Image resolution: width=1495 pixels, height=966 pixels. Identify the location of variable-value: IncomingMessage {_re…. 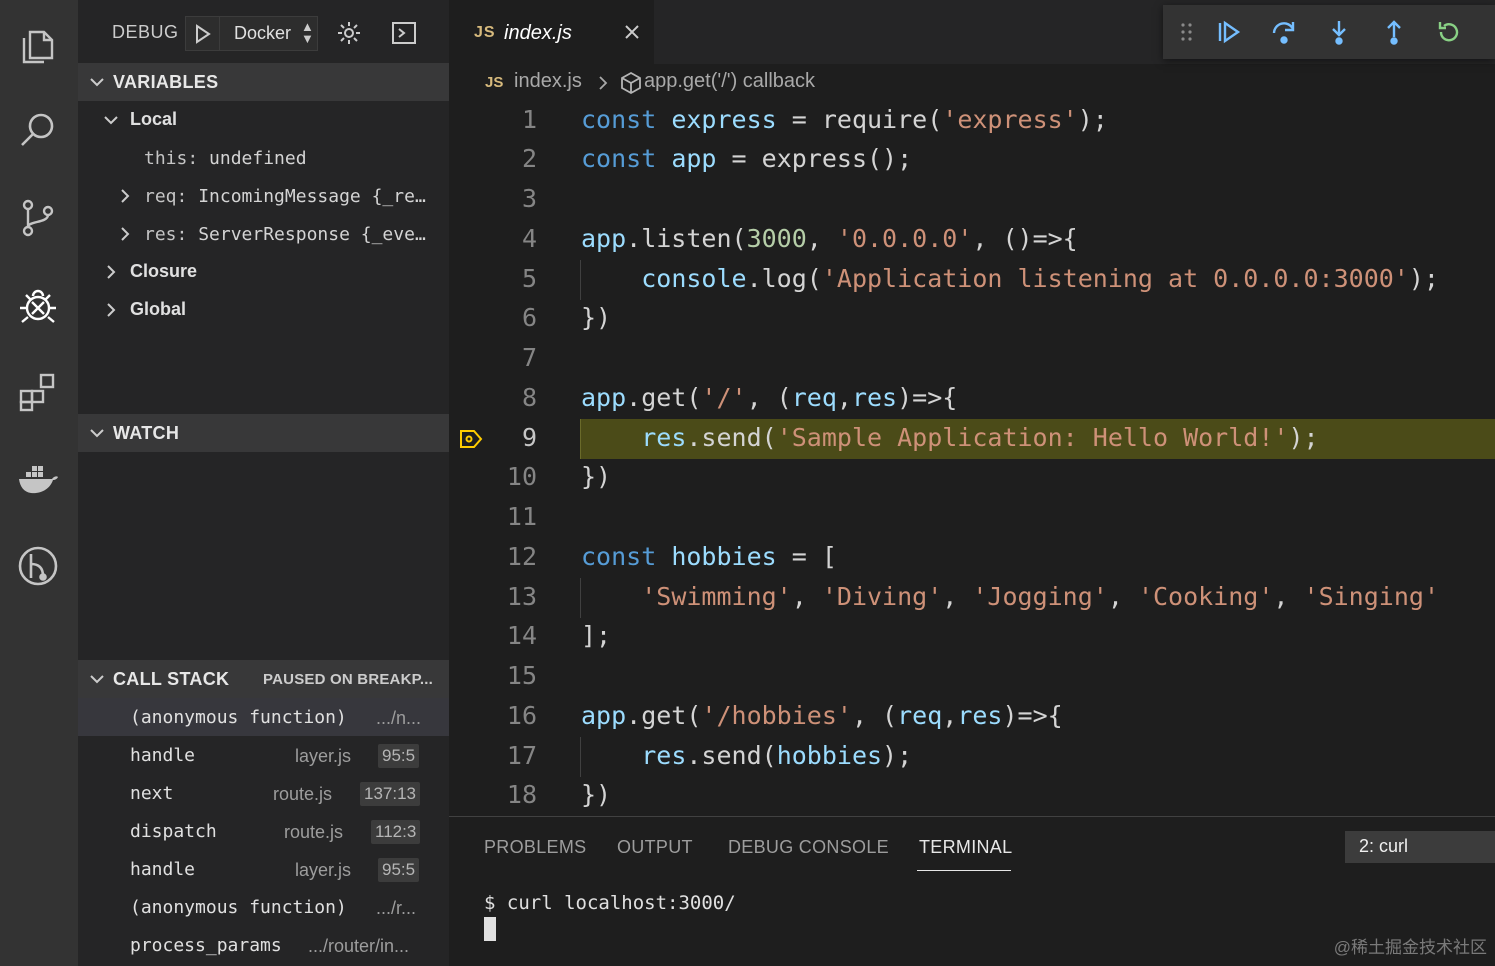
(312, 196).